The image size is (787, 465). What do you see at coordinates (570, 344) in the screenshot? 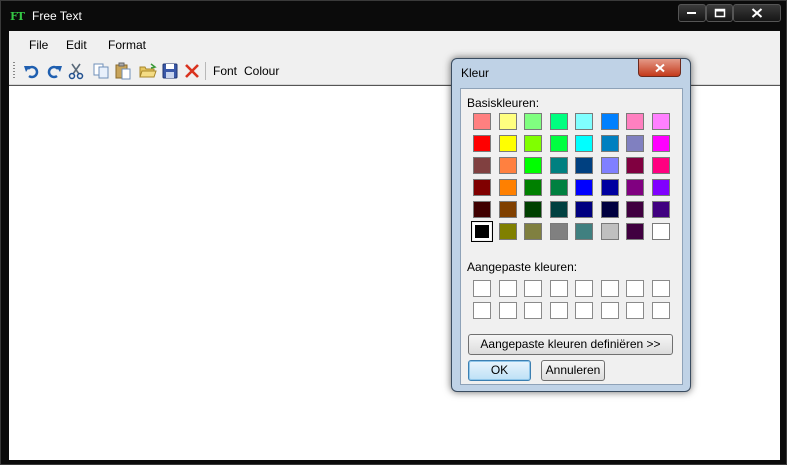
I see `define-custom-colors-button: Aangepaste kleuren definiëren >>` at bounding box center [570, 344].